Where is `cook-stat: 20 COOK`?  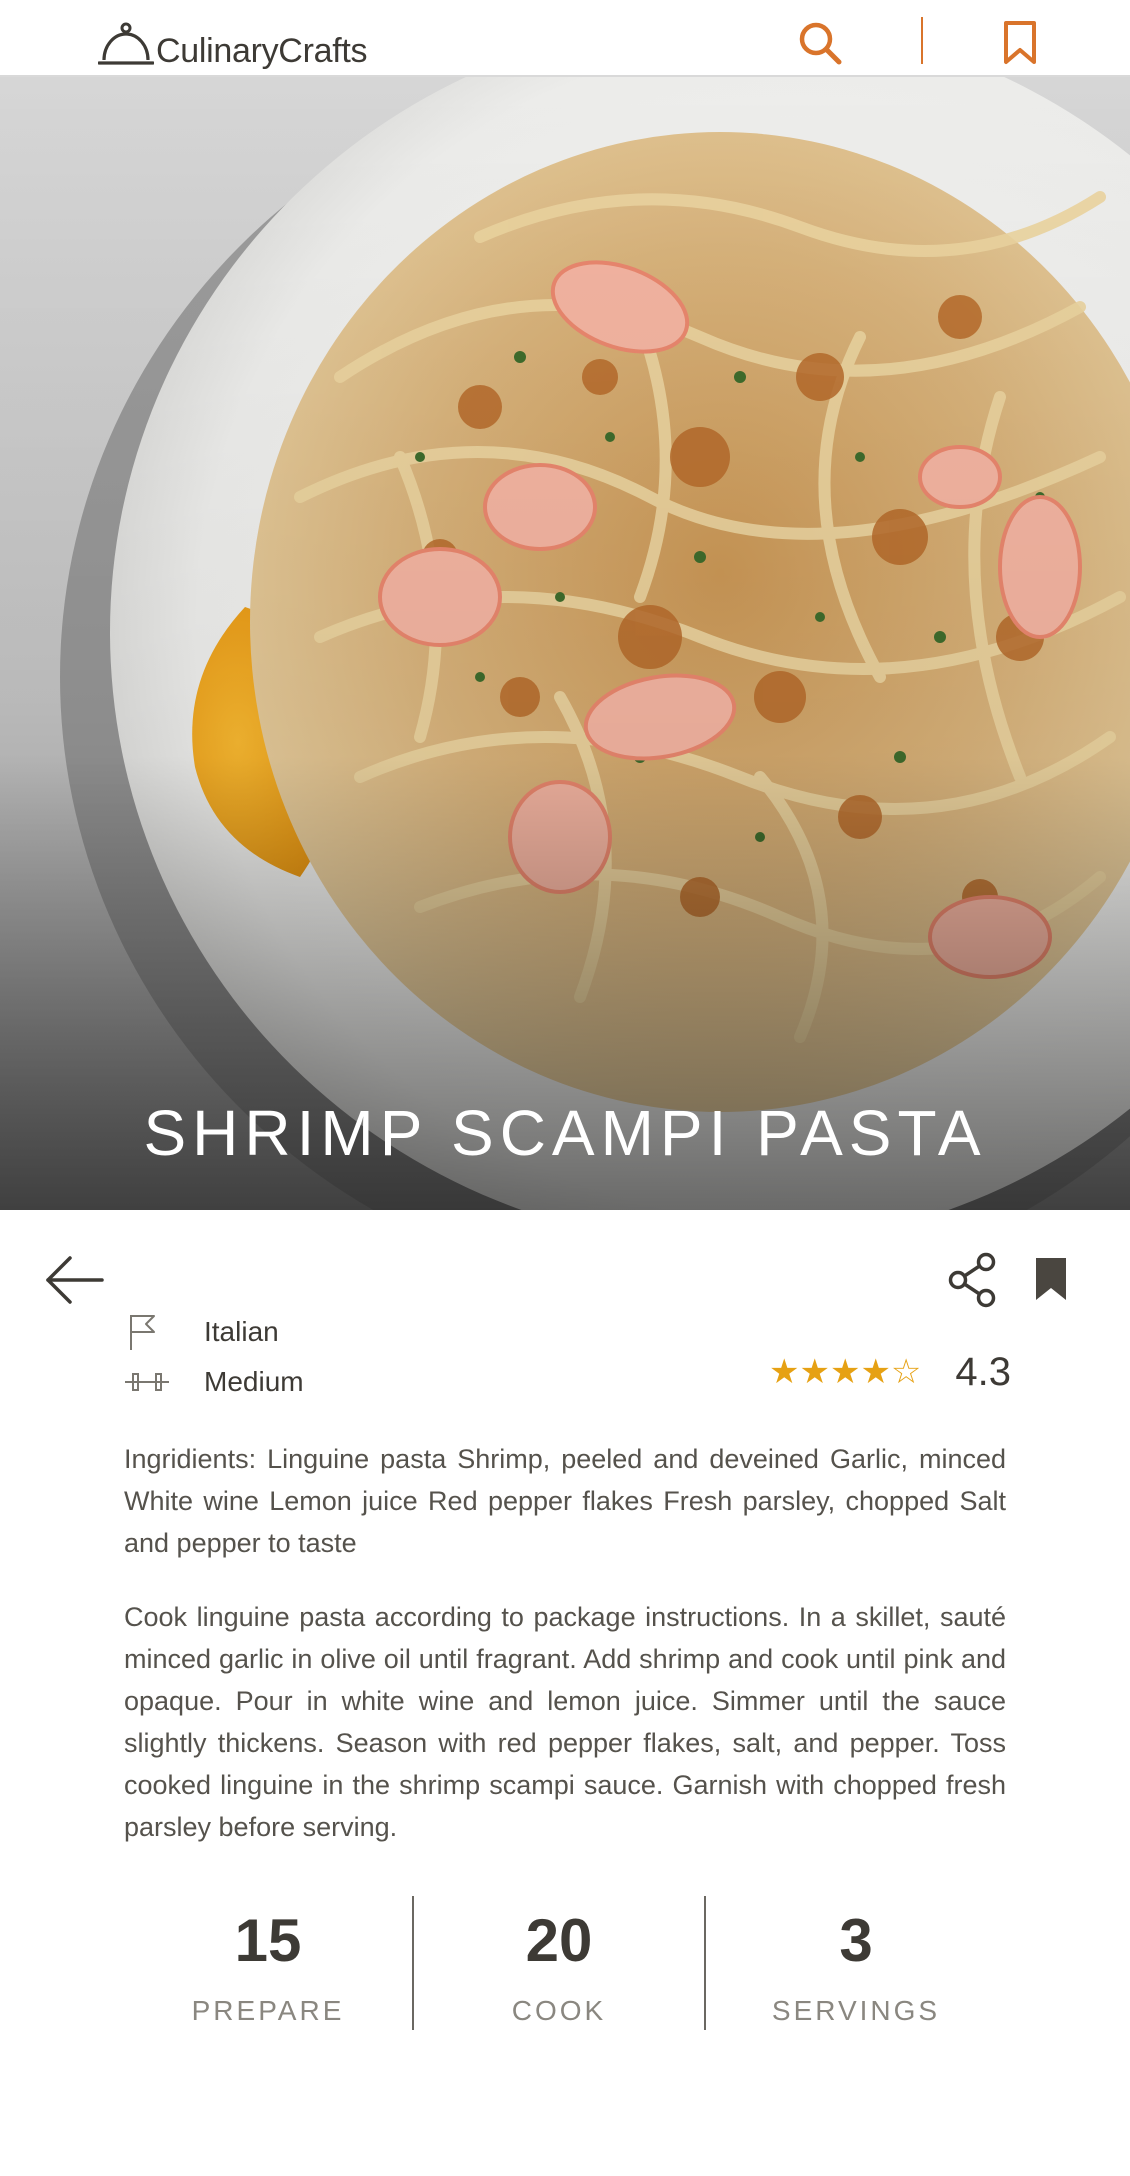 cook-stat: 20 COOK is located at coordinates (558, 1963).